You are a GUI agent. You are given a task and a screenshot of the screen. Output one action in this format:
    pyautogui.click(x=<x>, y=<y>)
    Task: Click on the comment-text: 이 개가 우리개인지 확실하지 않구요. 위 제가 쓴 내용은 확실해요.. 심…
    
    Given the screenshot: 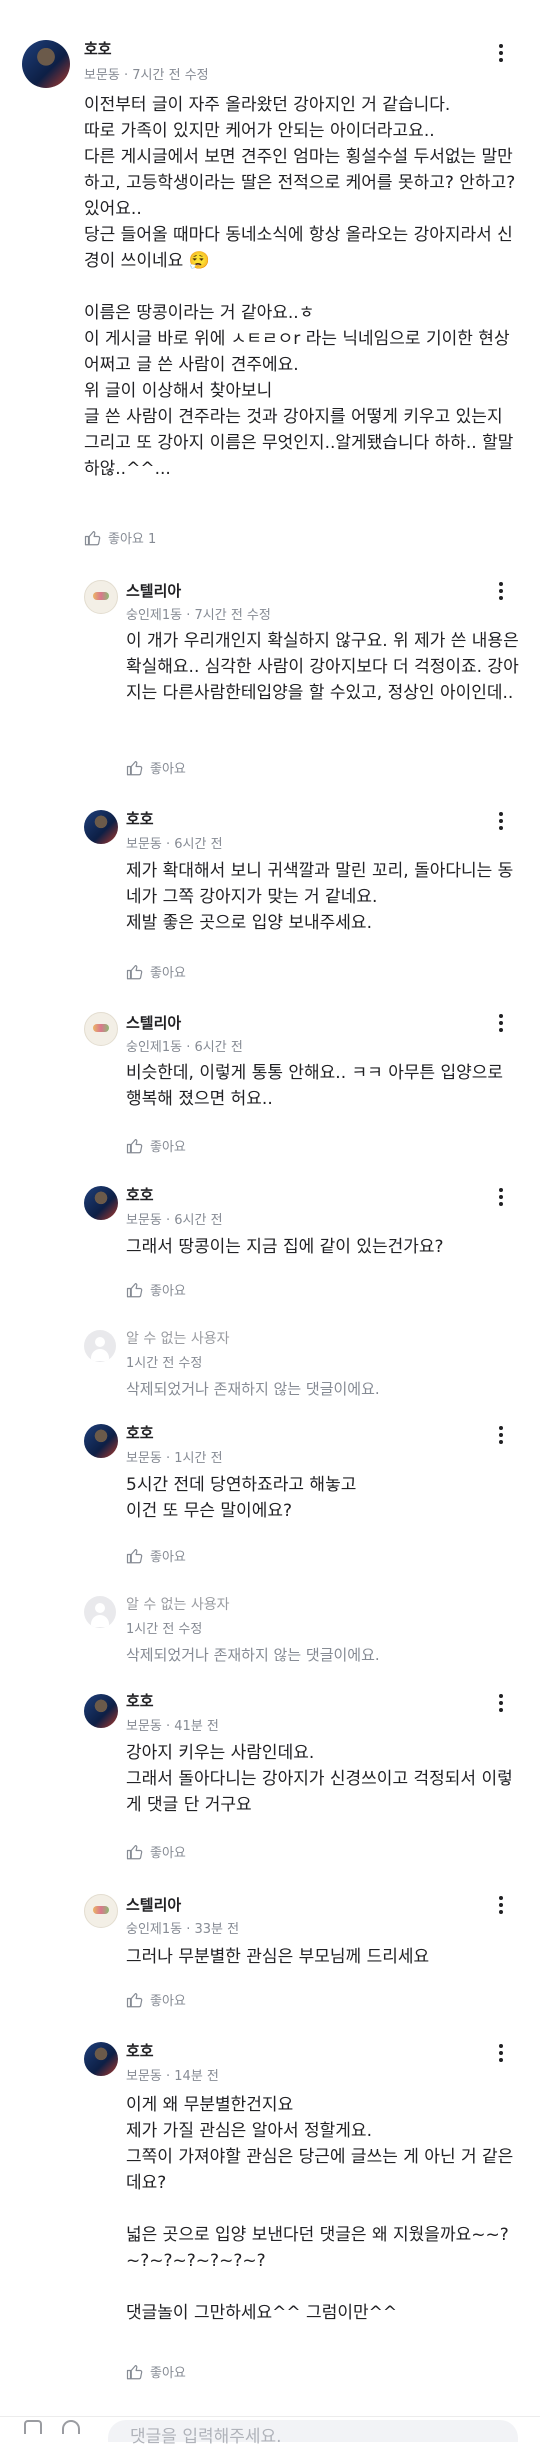 What is the action you would take?
    pyautogui.click(x=325, y=667)
    